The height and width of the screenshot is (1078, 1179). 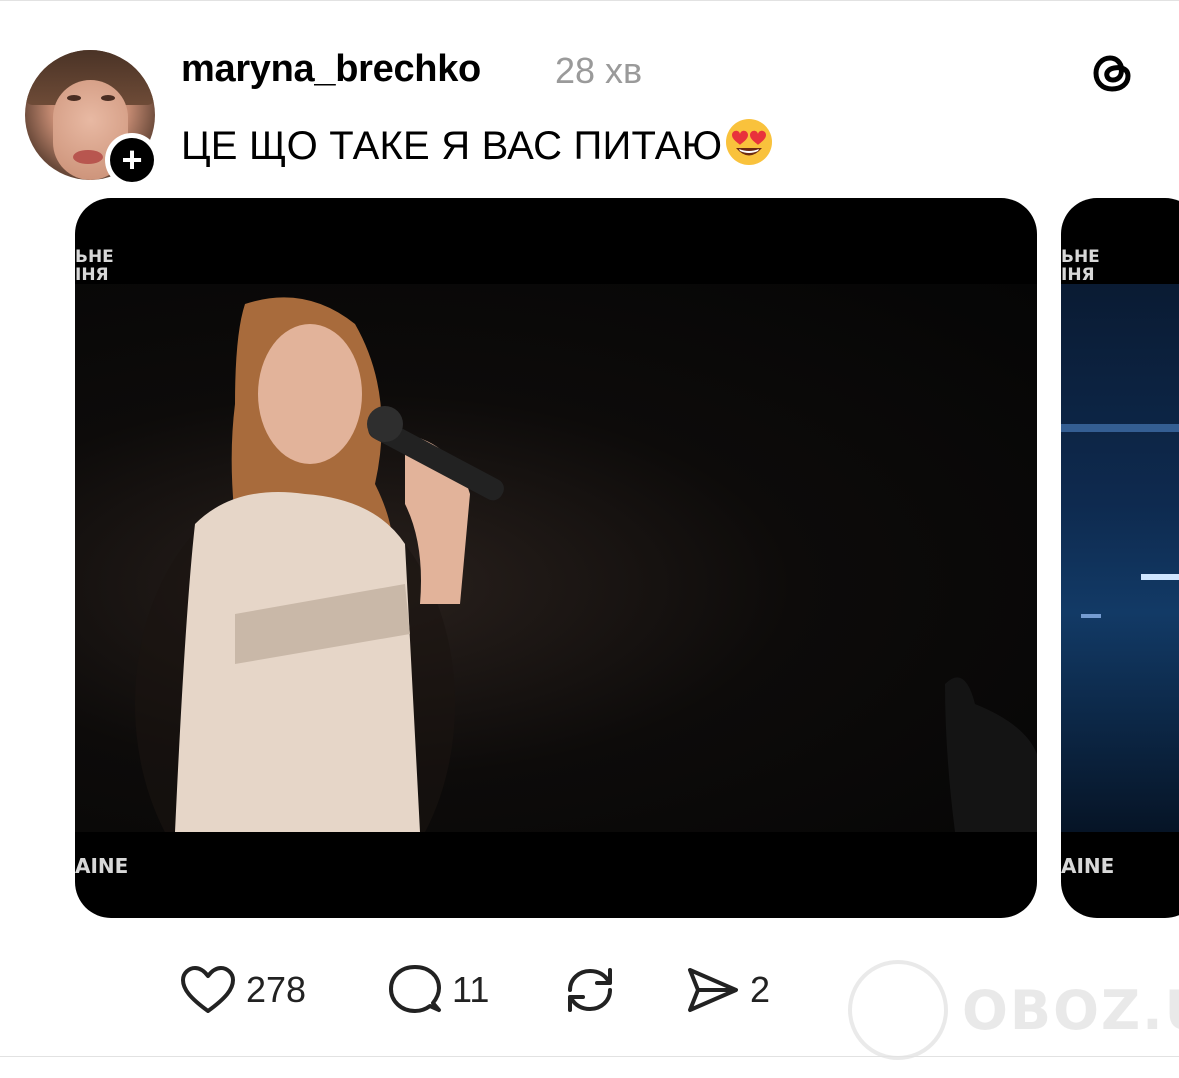 I want to click on like-button: 278, so click(x=243, y=990).